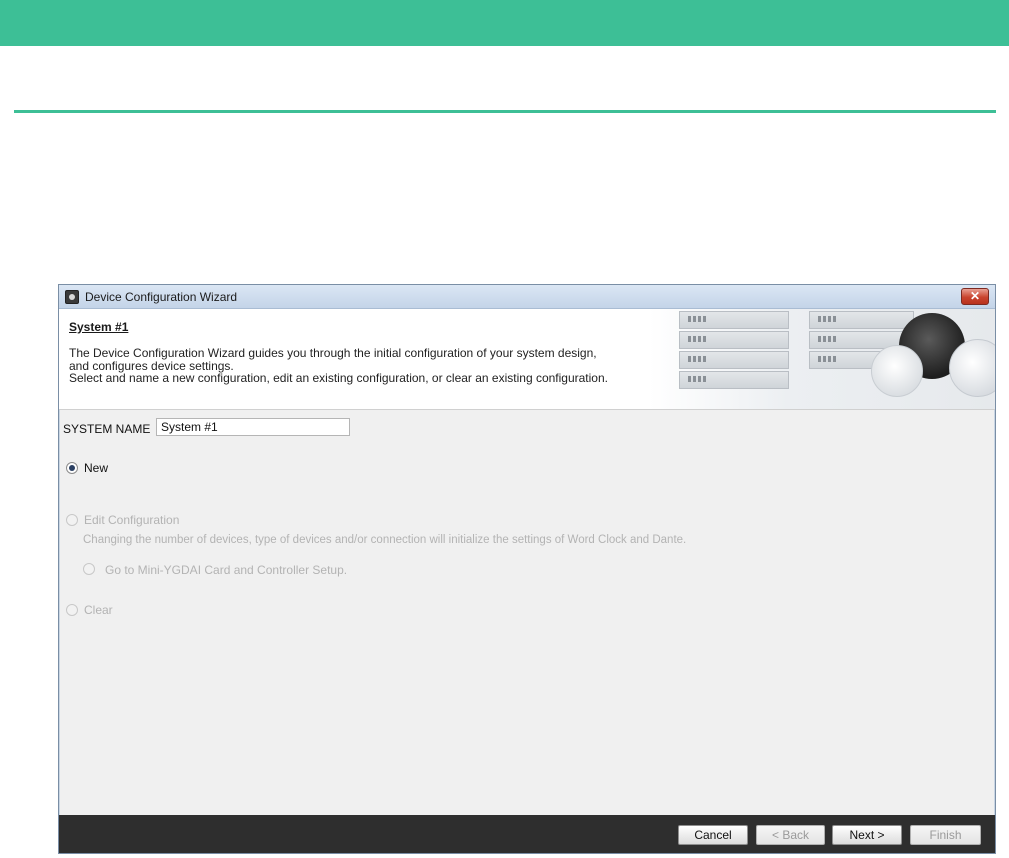 This screenshot has width=1009, height=858. What do you see at coordinates (527, 834) in the screenshot?
I see `wizard-footer: Cancel < Back Next > Finish` at bounding box center [527, 834].